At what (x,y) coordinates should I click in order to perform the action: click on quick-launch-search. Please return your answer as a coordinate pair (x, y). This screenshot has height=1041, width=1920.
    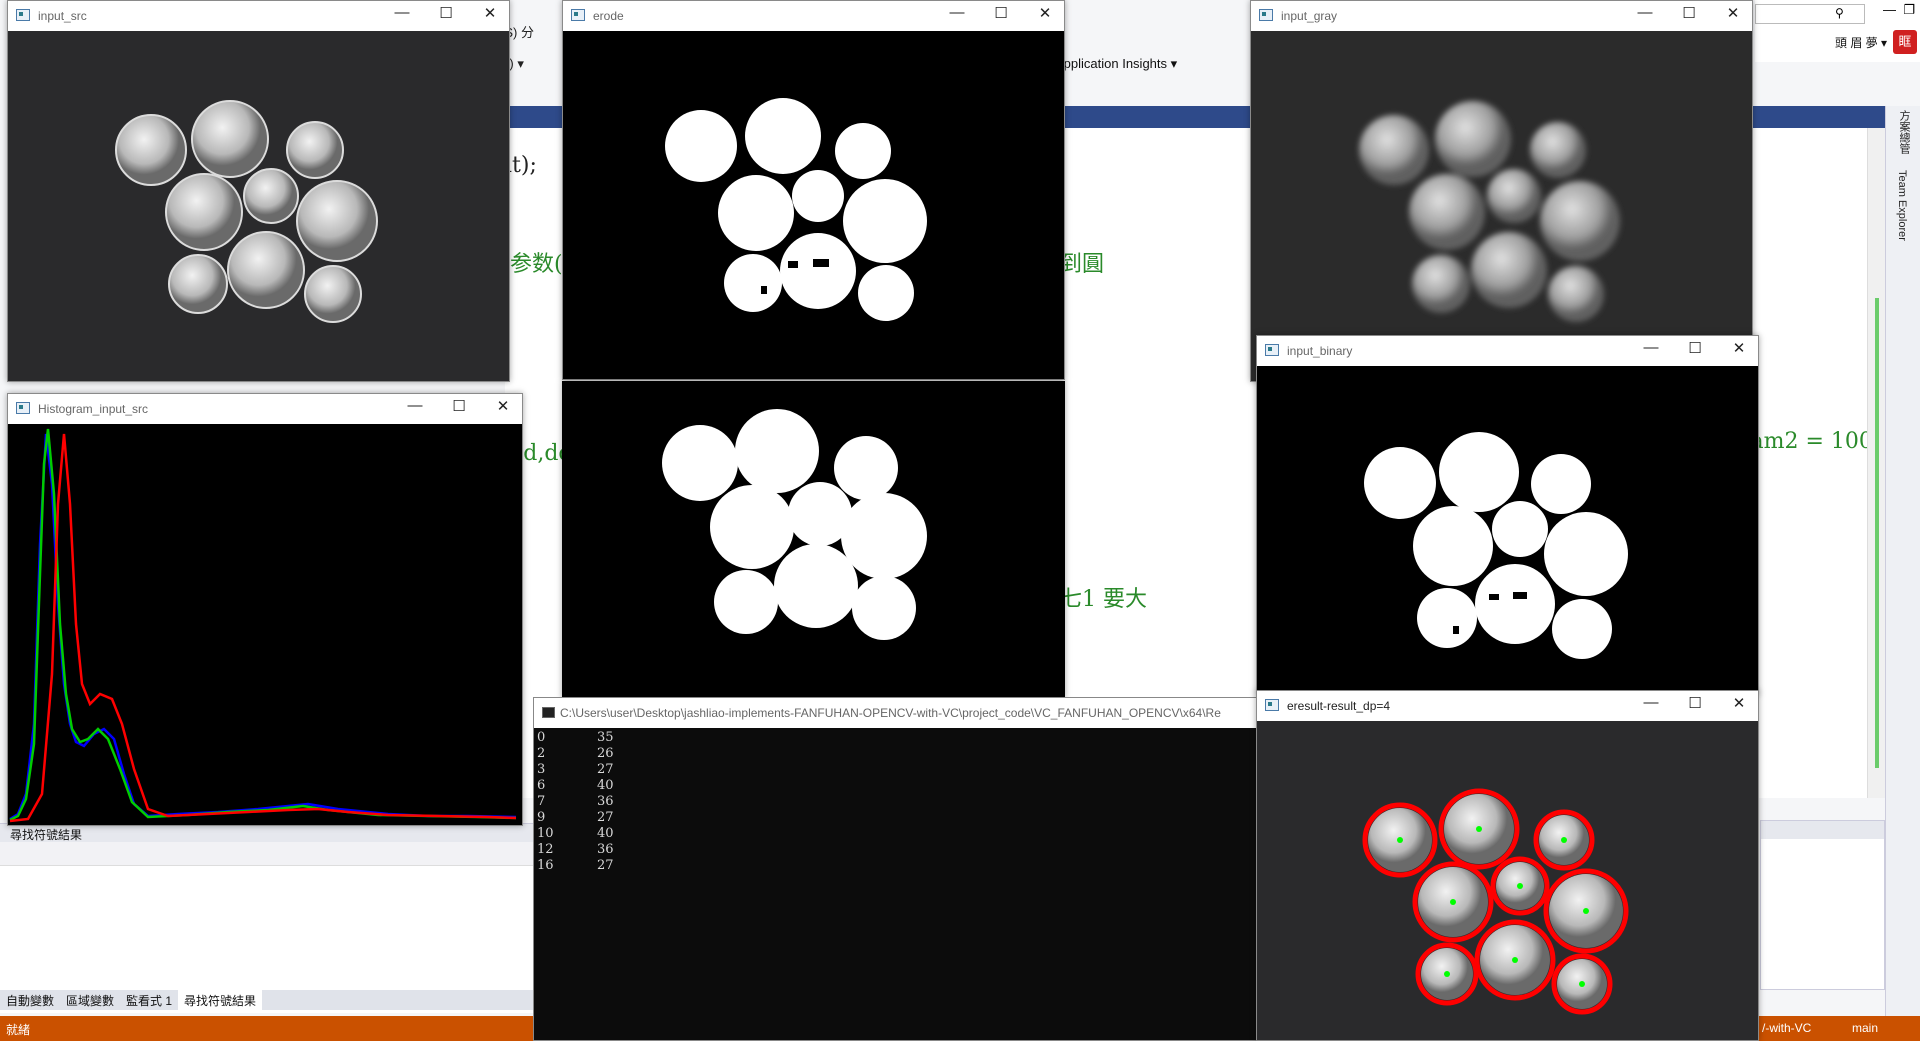
    Looking at the image, I should click on (1810, 14).